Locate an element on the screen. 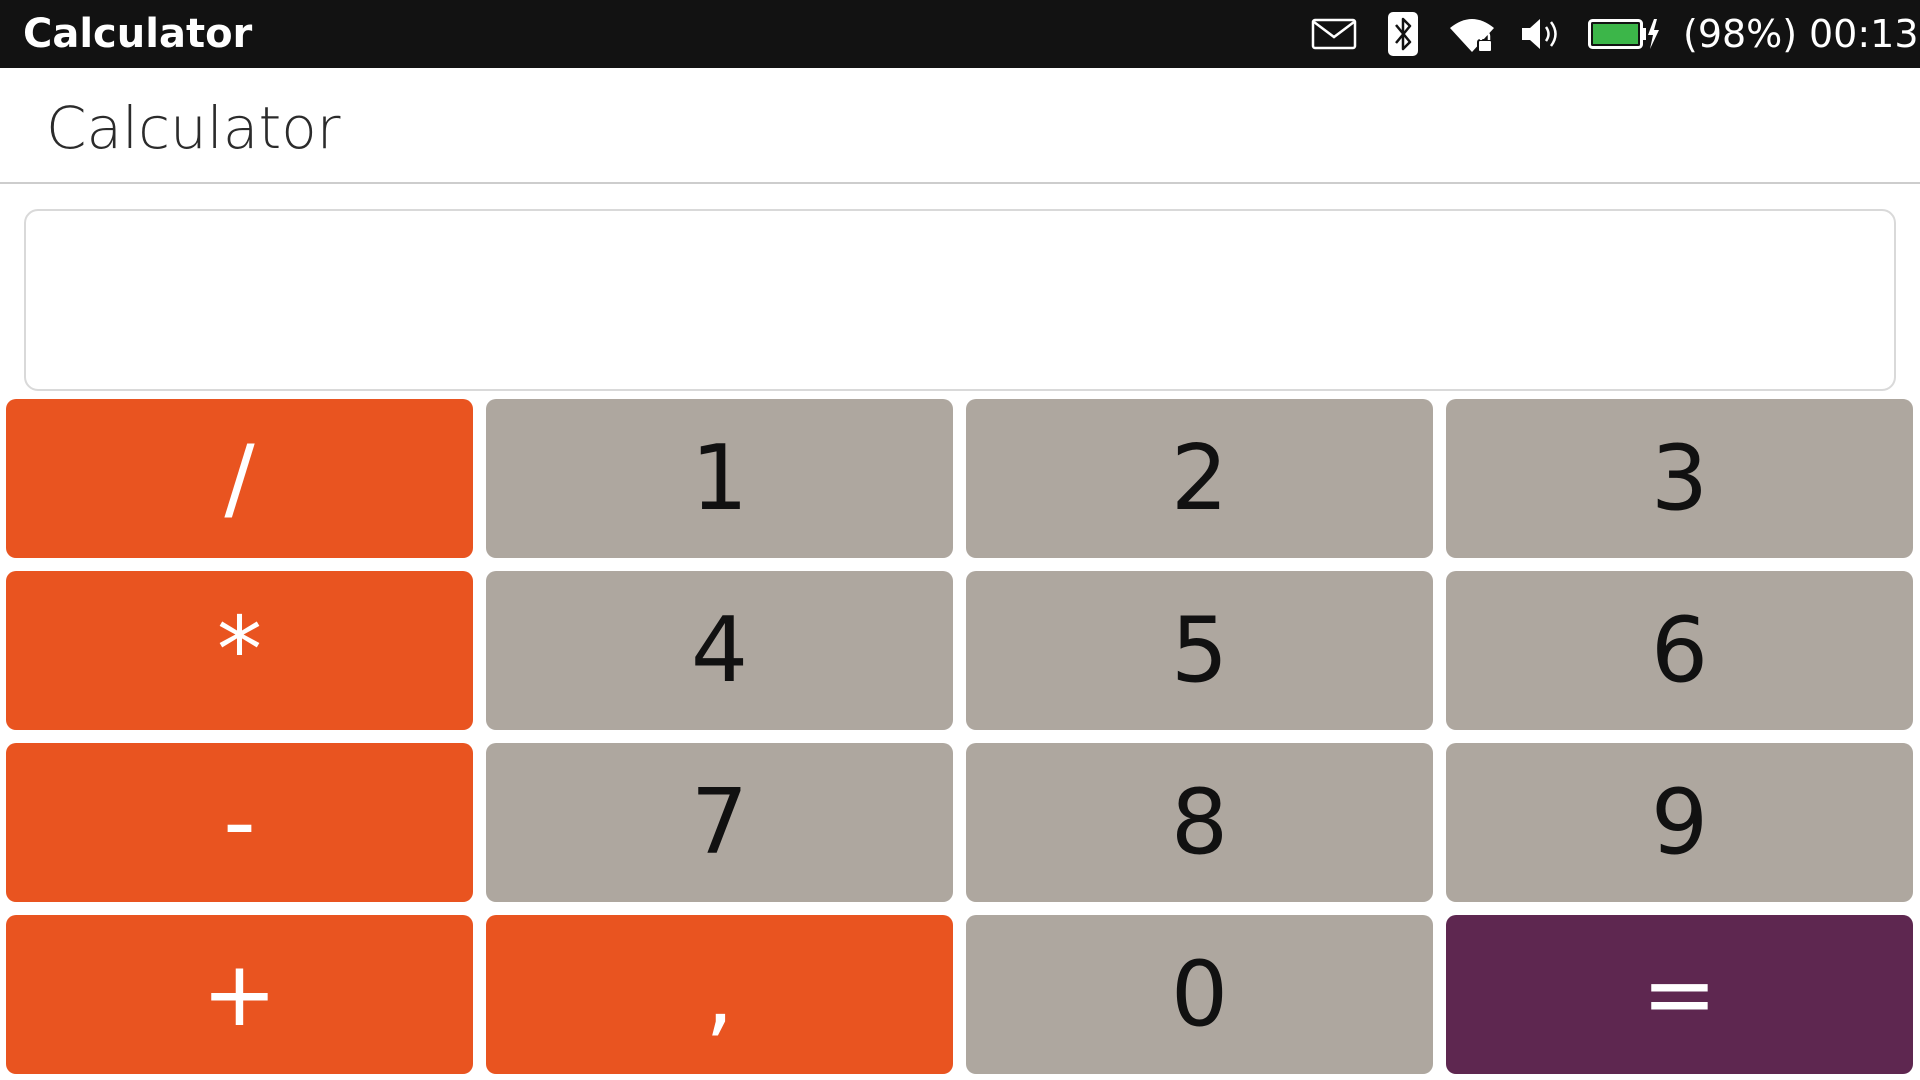 The height and width of the screenshot is (1080, 1920). equals-key: = is located at coordinates (1679, 994).